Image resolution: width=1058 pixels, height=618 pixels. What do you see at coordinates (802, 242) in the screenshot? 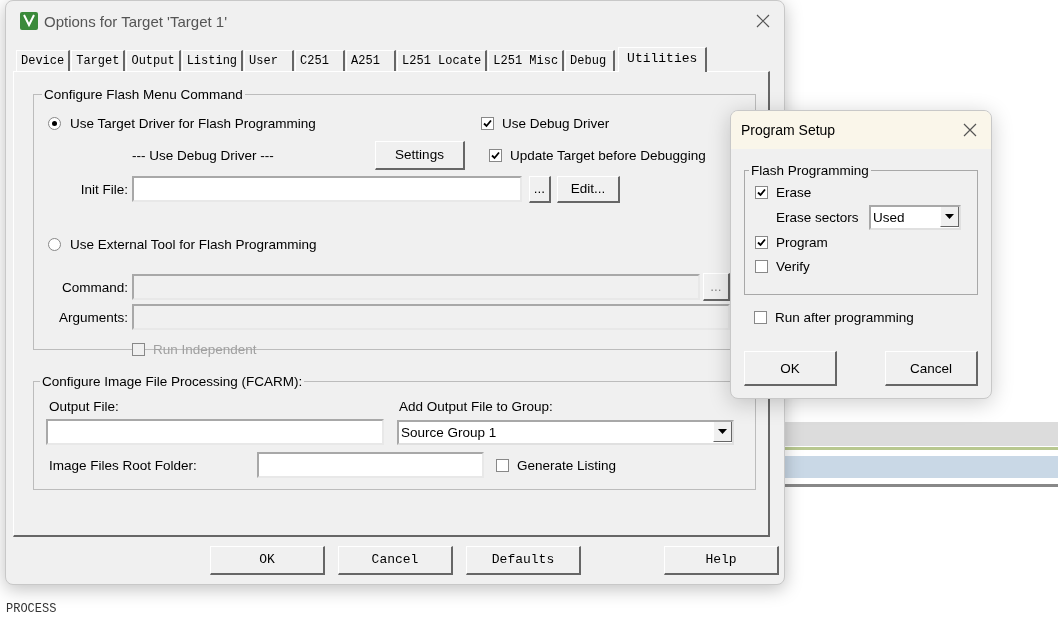
I see `checkbox-label: Program` at bounding box center [802, 242].